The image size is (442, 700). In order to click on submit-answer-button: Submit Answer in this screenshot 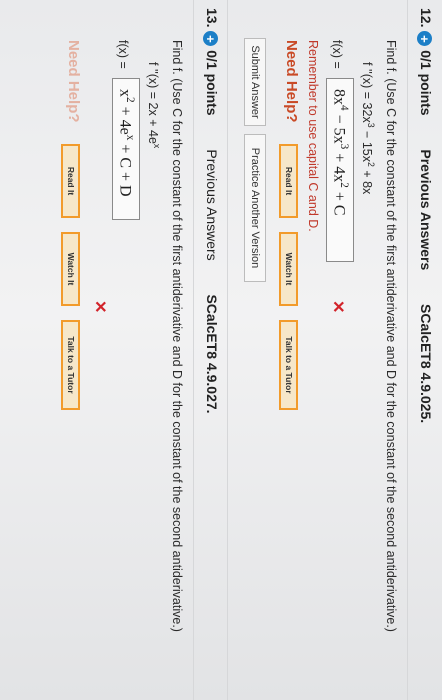, I will do `click(255, 82)`.